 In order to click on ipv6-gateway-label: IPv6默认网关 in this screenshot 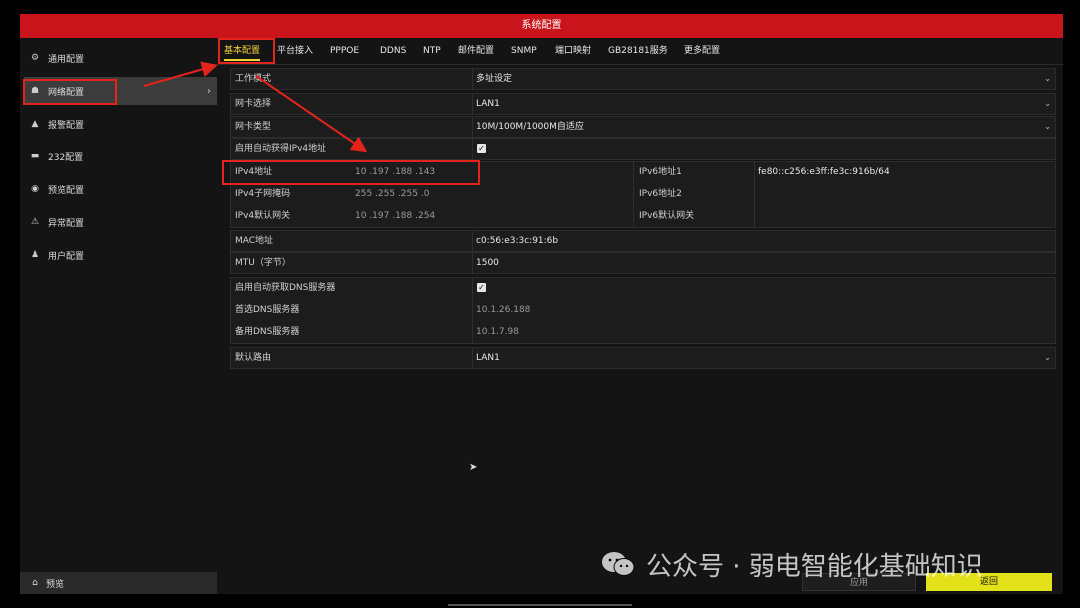, I will do `click(667, 216)`.